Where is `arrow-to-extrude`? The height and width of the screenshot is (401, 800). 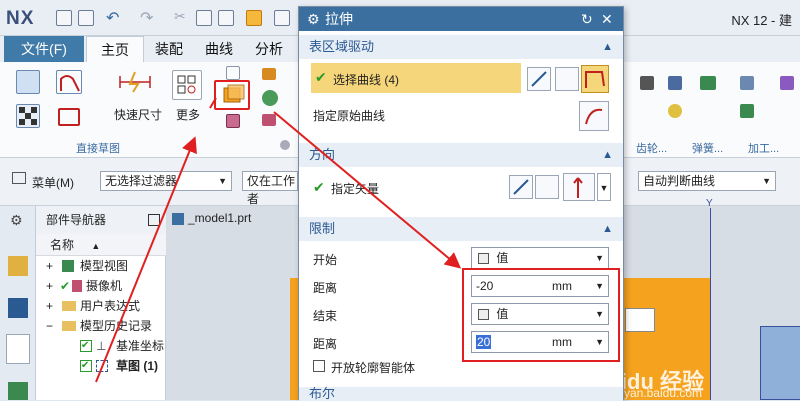 arrow-to-extrude is located at coordinates (146, 259).